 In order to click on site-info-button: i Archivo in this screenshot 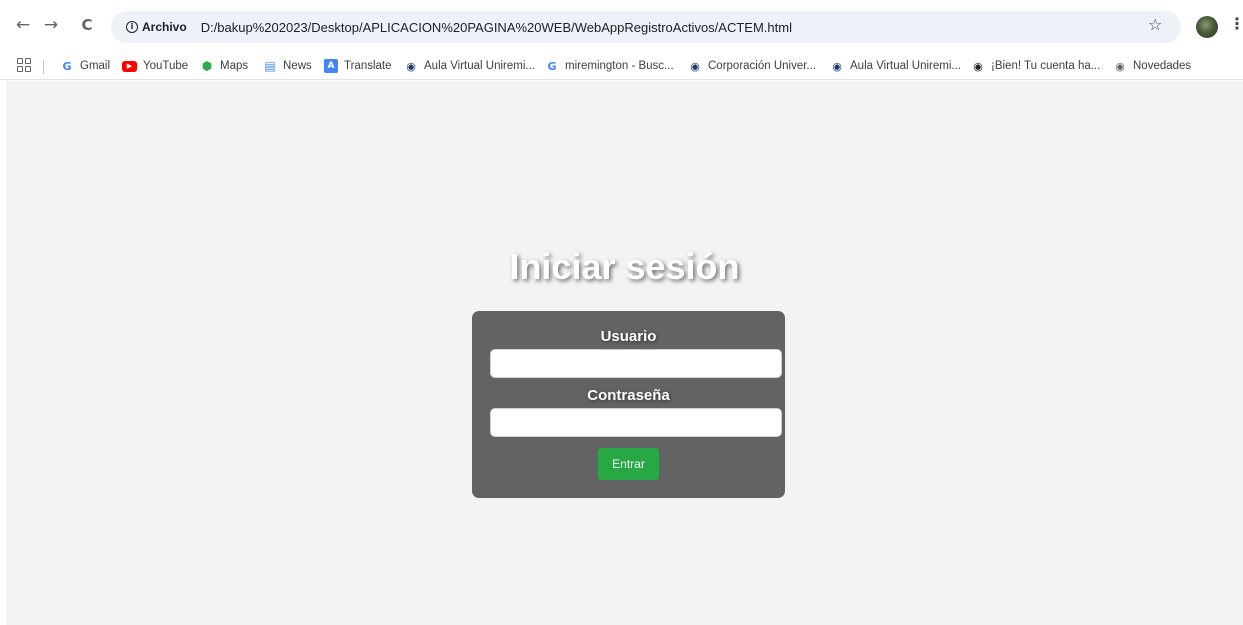, I will do `click(156, 27)`.